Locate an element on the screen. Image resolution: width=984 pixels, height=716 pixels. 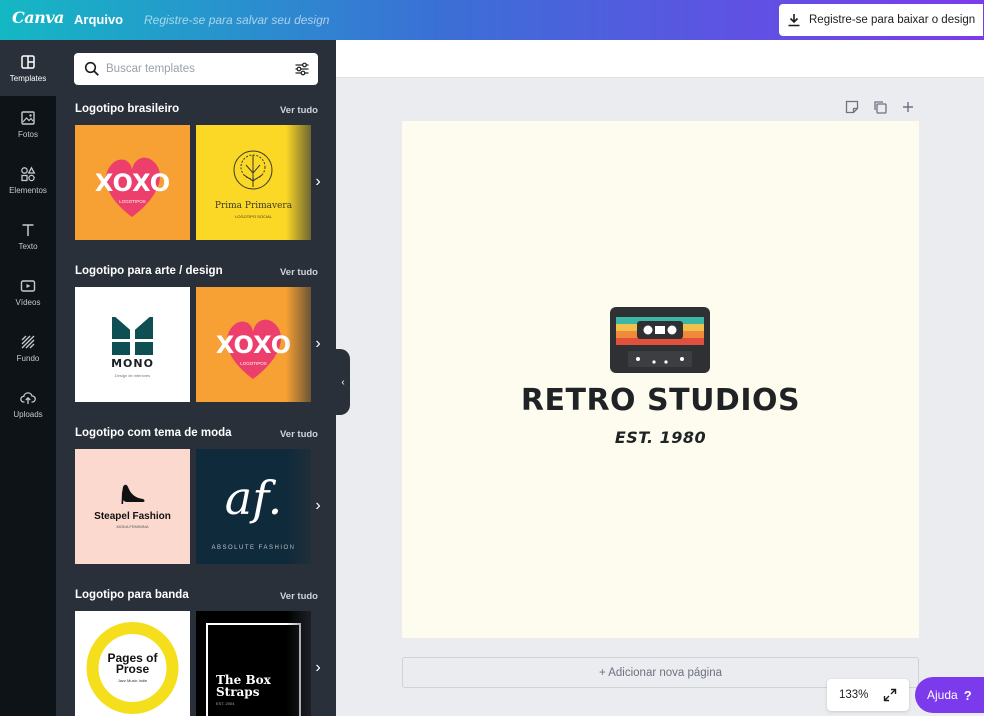
thumb-text: Pages of Prose is located at coordinates (132, 663).